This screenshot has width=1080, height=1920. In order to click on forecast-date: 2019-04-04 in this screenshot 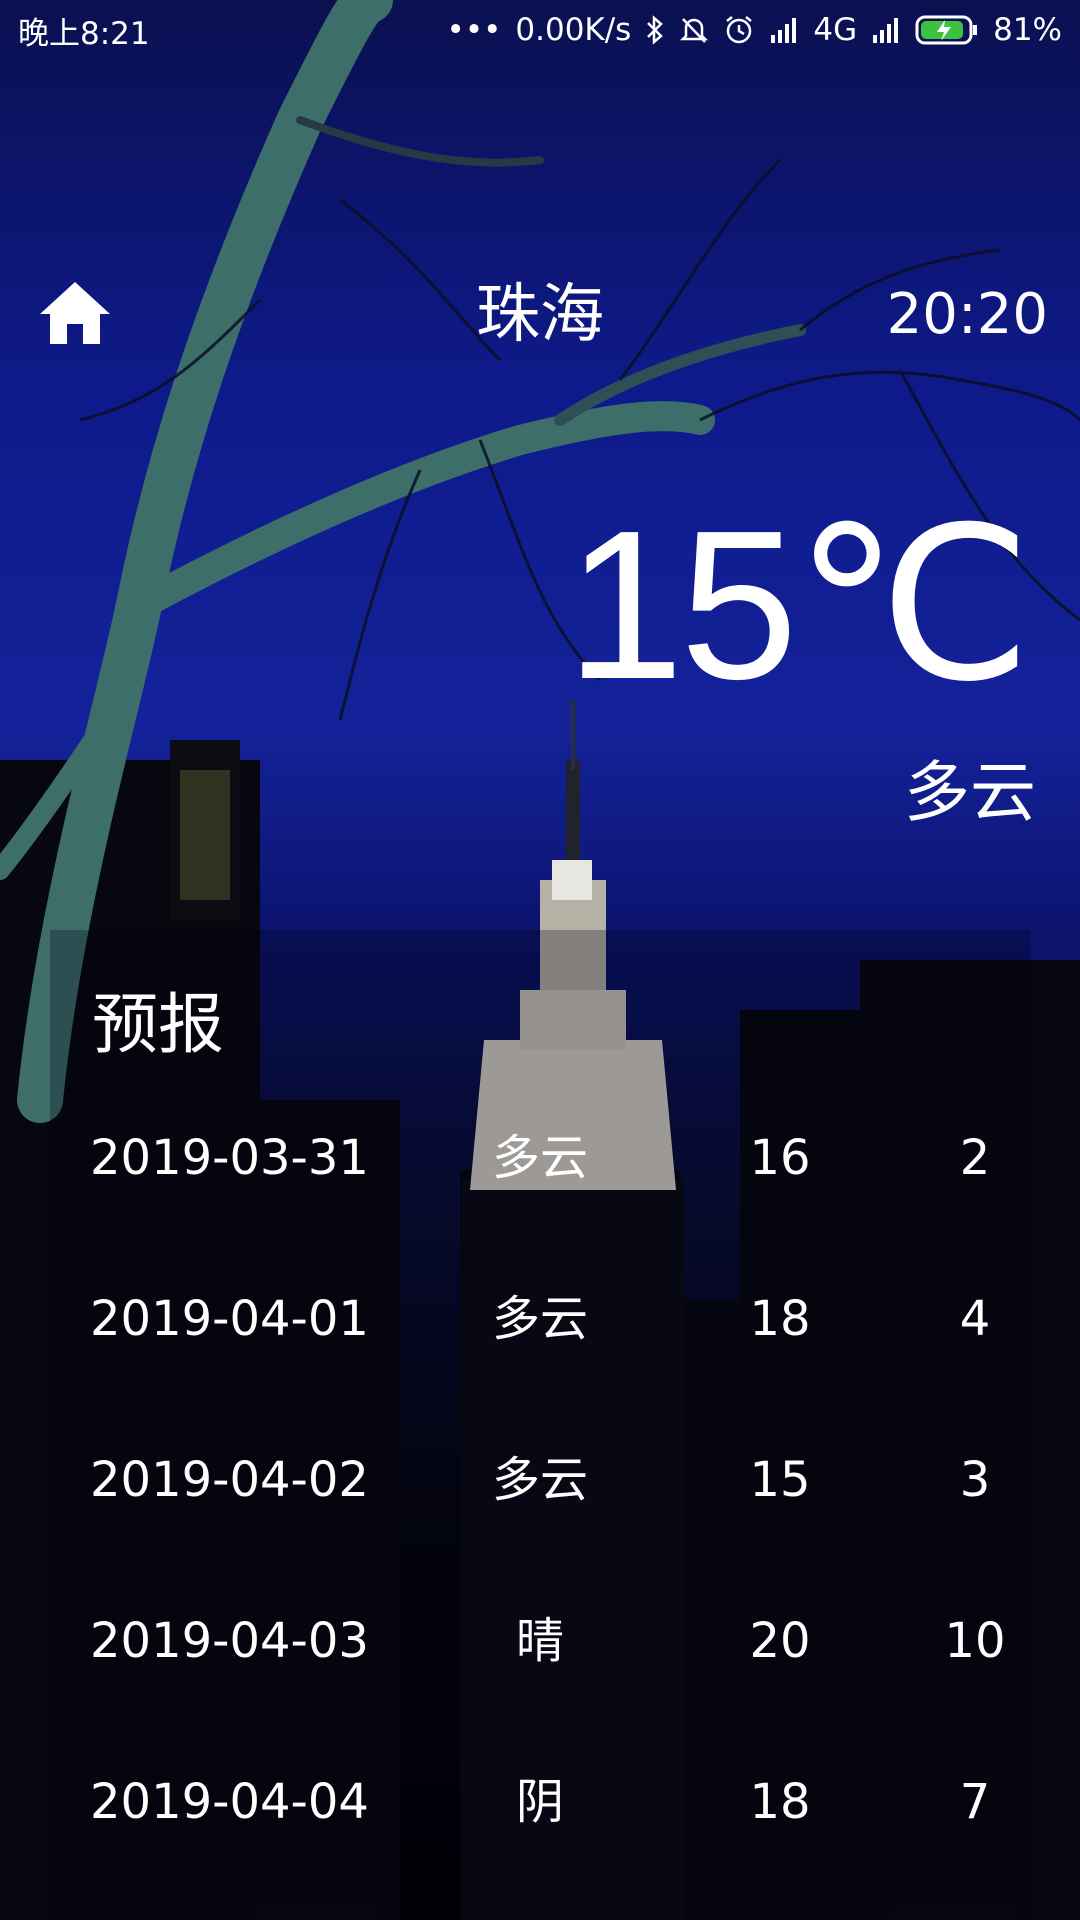, I will do `click(229, 1802)`.